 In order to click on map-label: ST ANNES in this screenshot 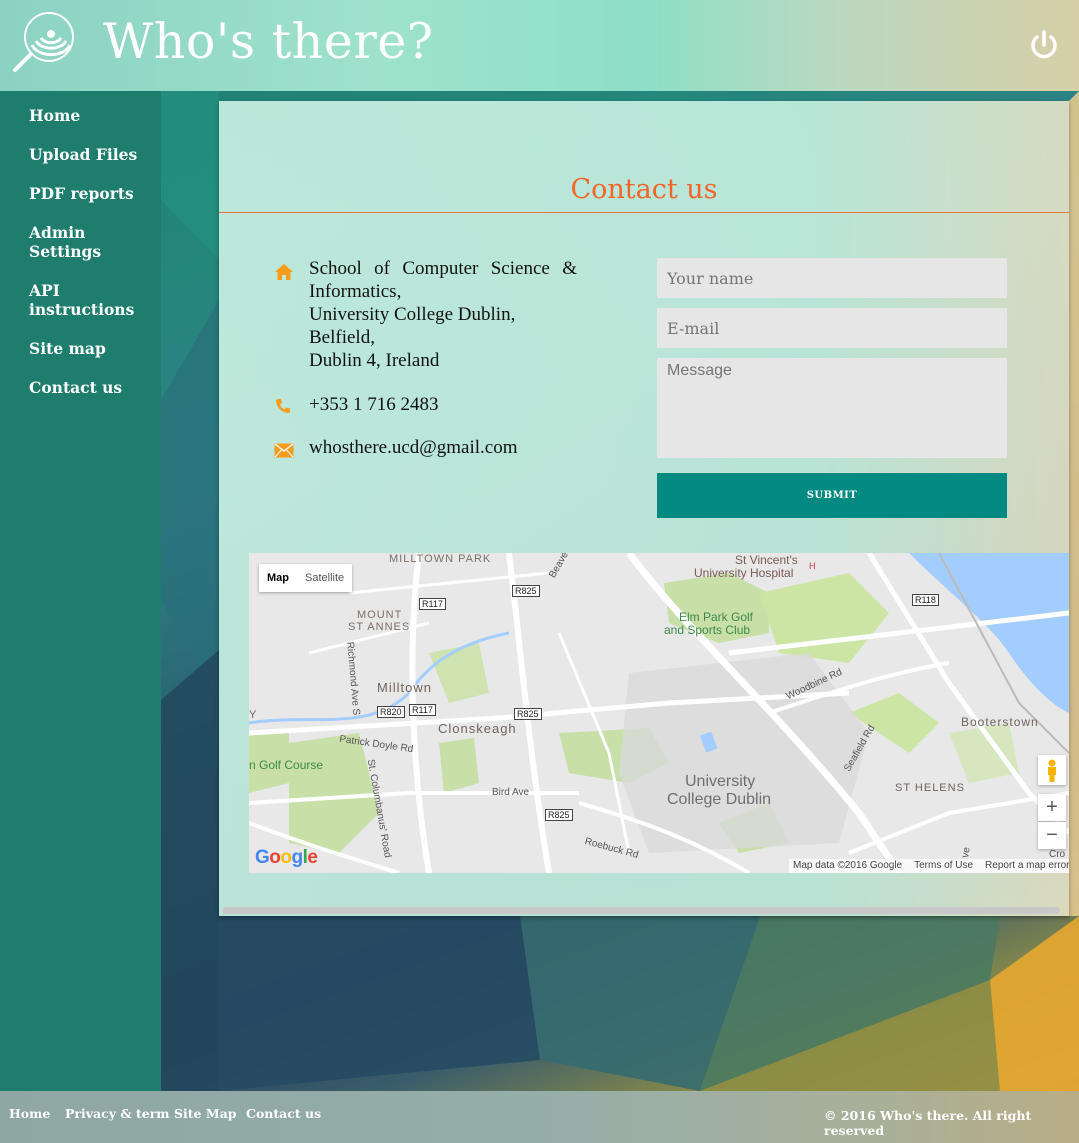, I will do `click(379, 627)`.